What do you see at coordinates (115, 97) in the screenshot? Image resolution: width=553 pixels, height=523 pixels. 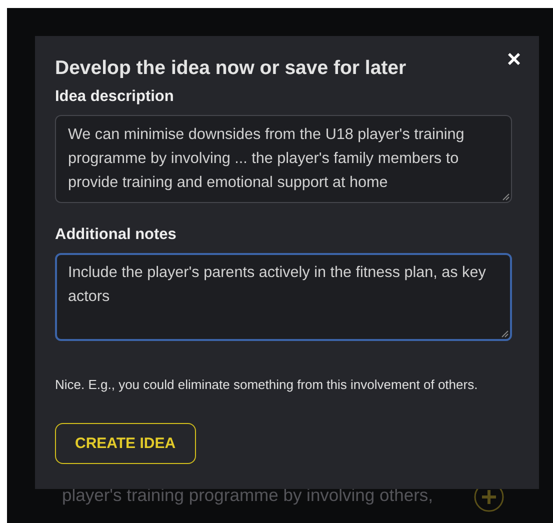 I see `field-label: Idea description` at bounding box center [115, 97].